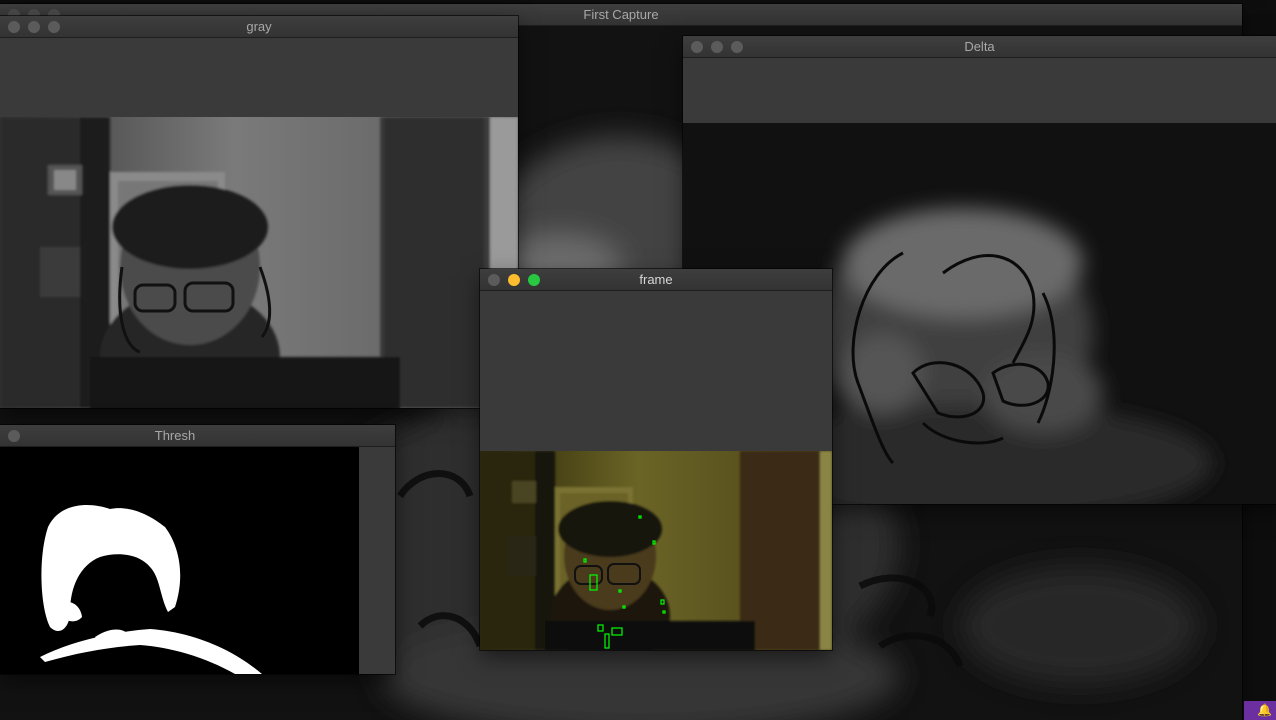 Image resolution: width=1276 pixels, height=720 pixels. What do you see at coordinates (197, 436) in the screenshot?
I see `thresh-titlebar: Thresh` at bounding box center [197, 436].